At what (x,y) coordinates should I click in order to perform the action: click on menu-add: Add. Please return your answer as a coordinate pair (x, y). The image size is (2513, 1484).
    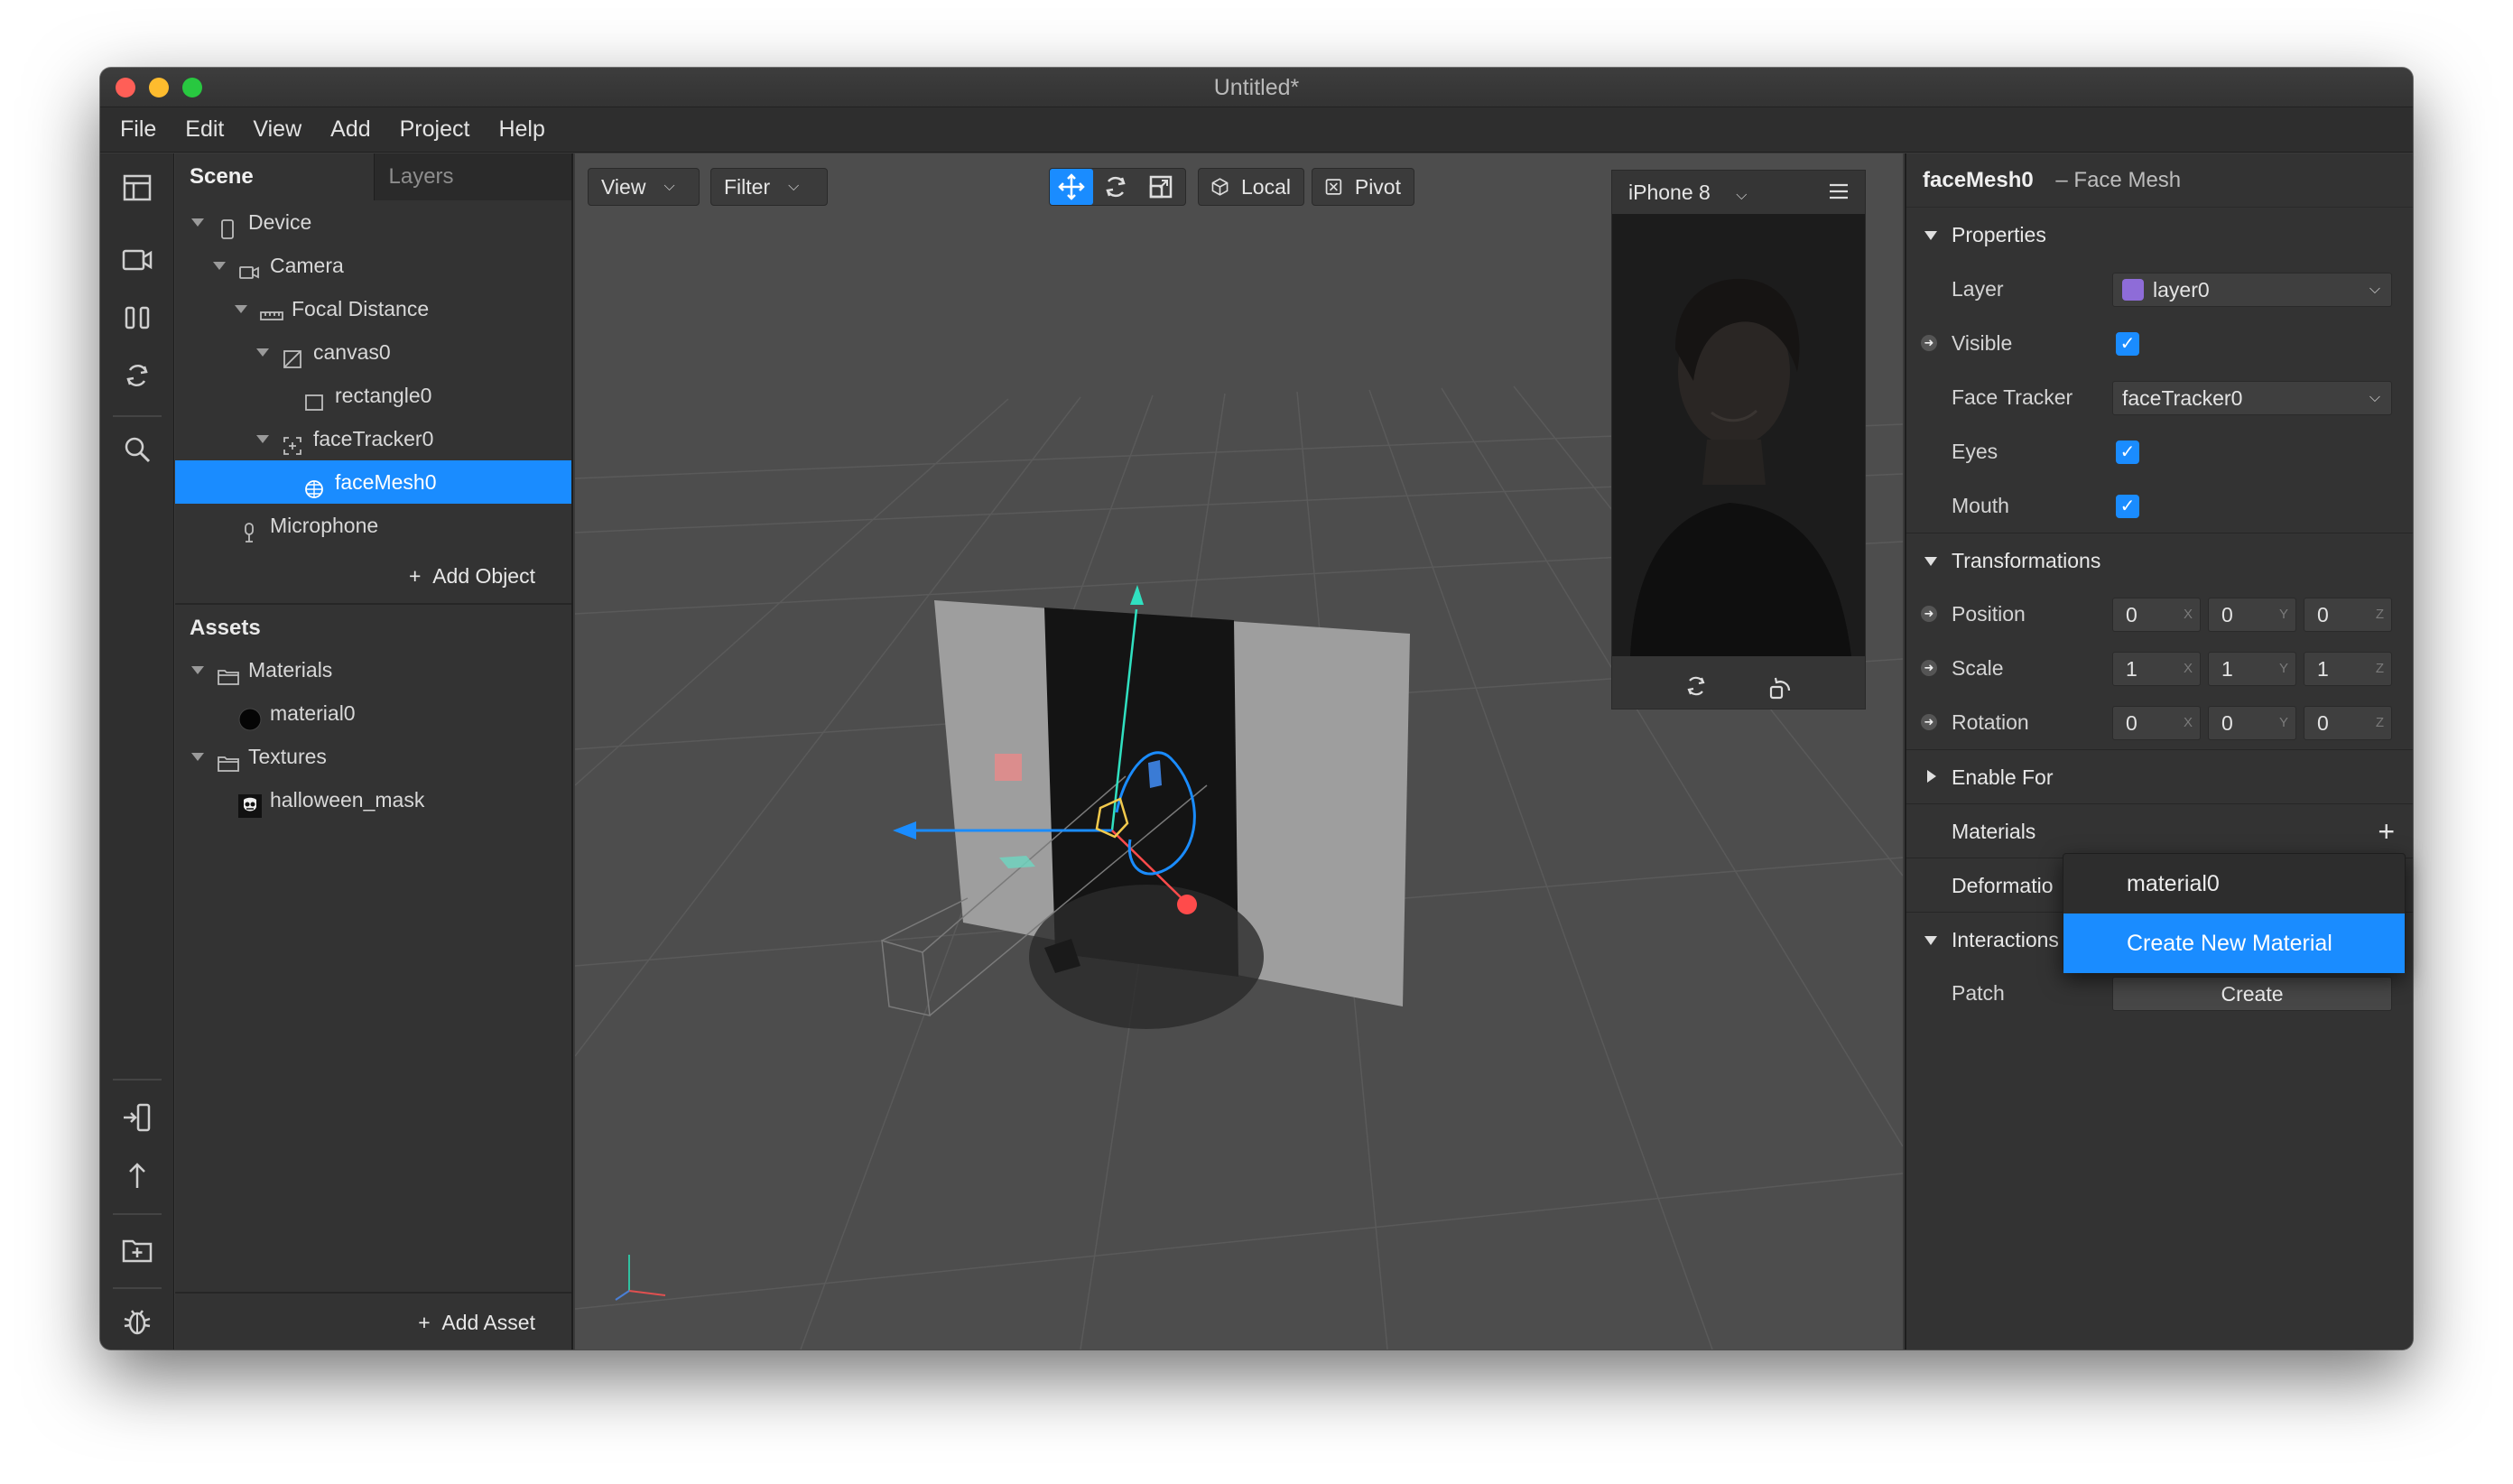
    Looking at the image, I should click on (350, 130).